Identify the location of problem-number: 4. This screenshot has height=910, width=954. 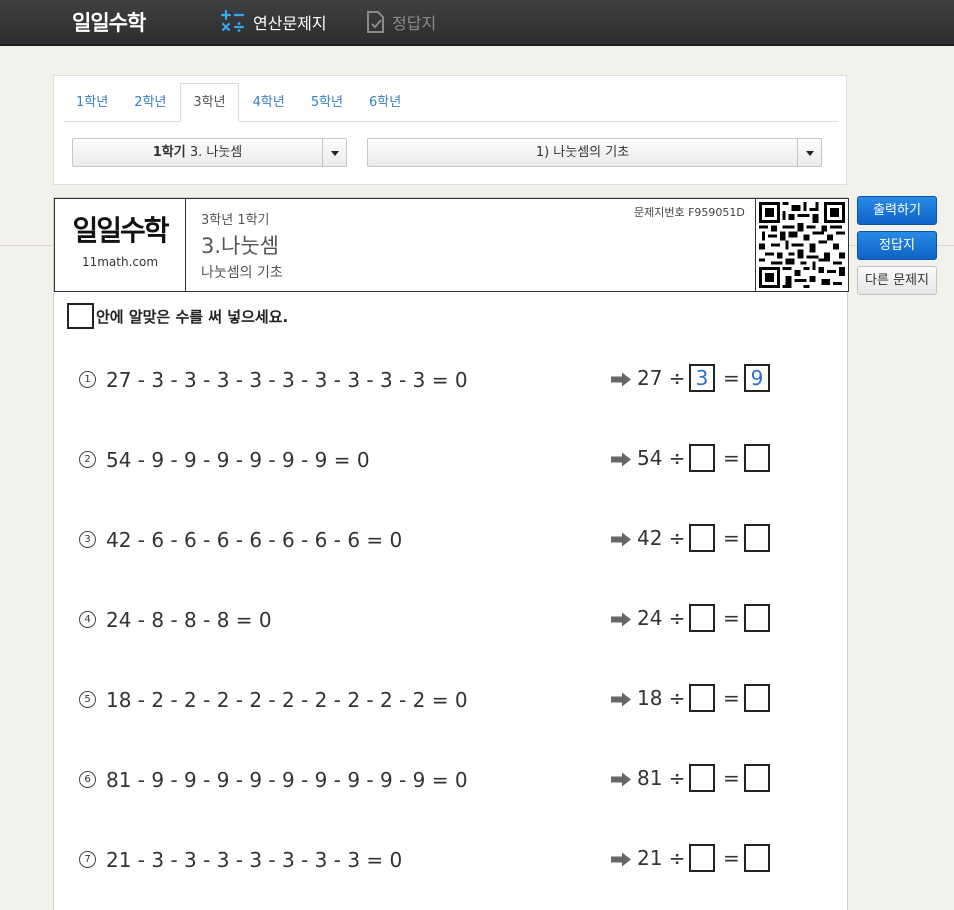
(87, 619).